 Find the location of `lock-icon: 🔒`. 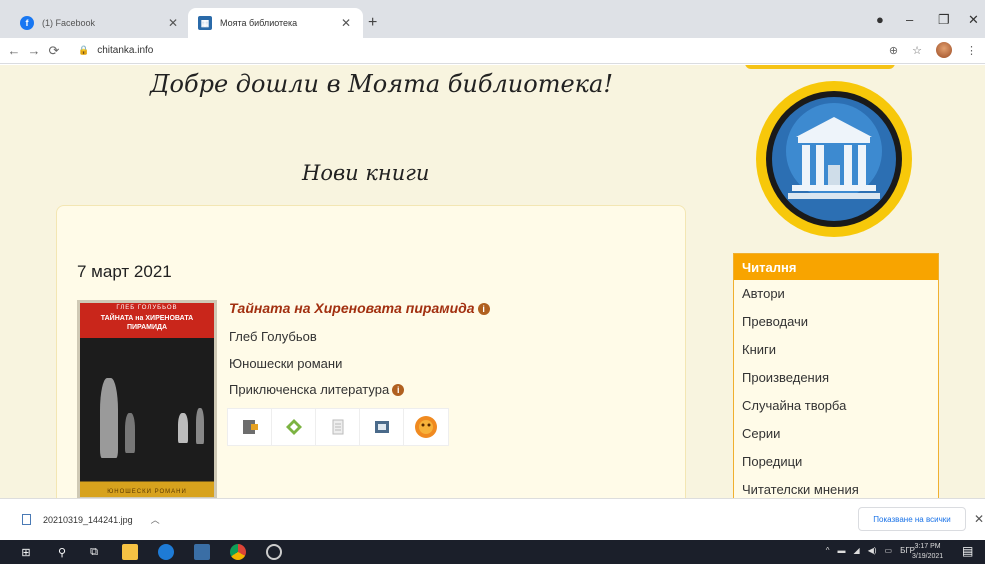

lock-icon: 🔒 is located at coordinates (84, 50).